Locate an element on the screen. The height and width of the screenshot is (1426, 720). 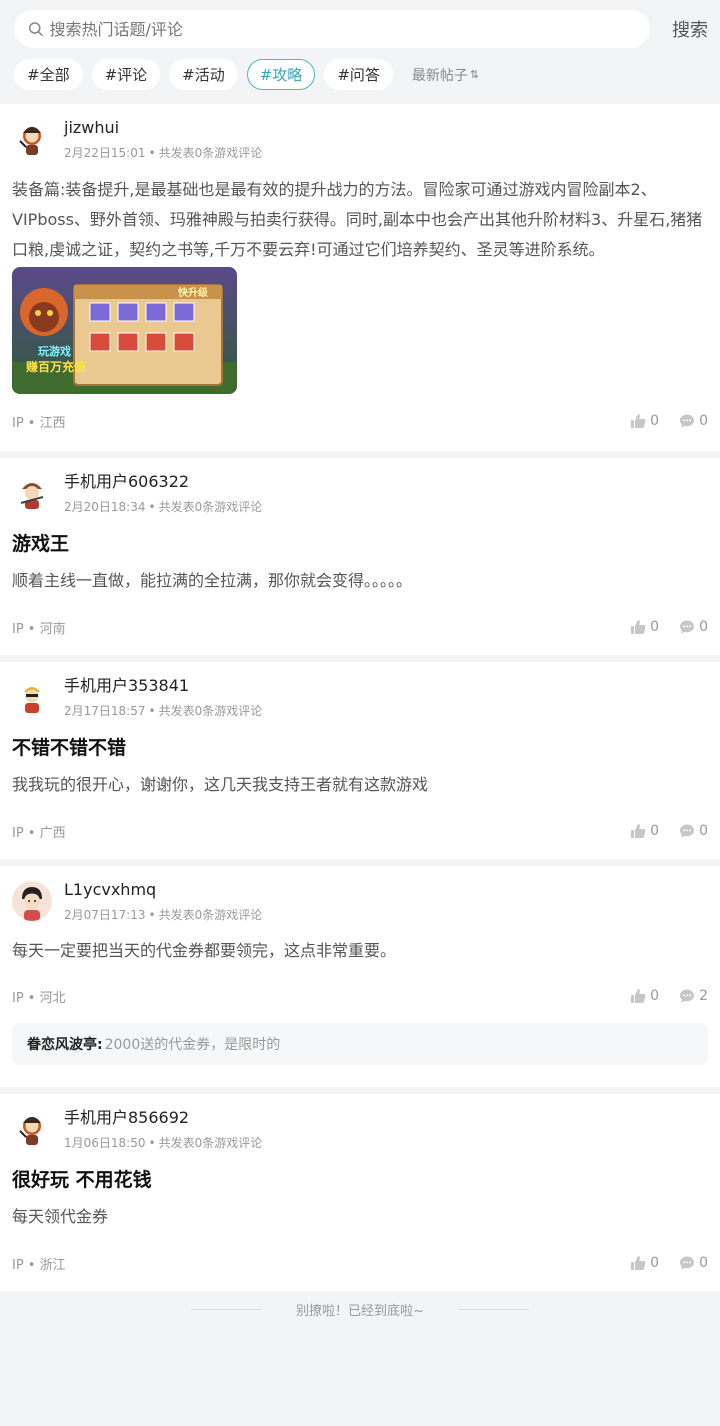
search-input is located at coordinates (349, 29).